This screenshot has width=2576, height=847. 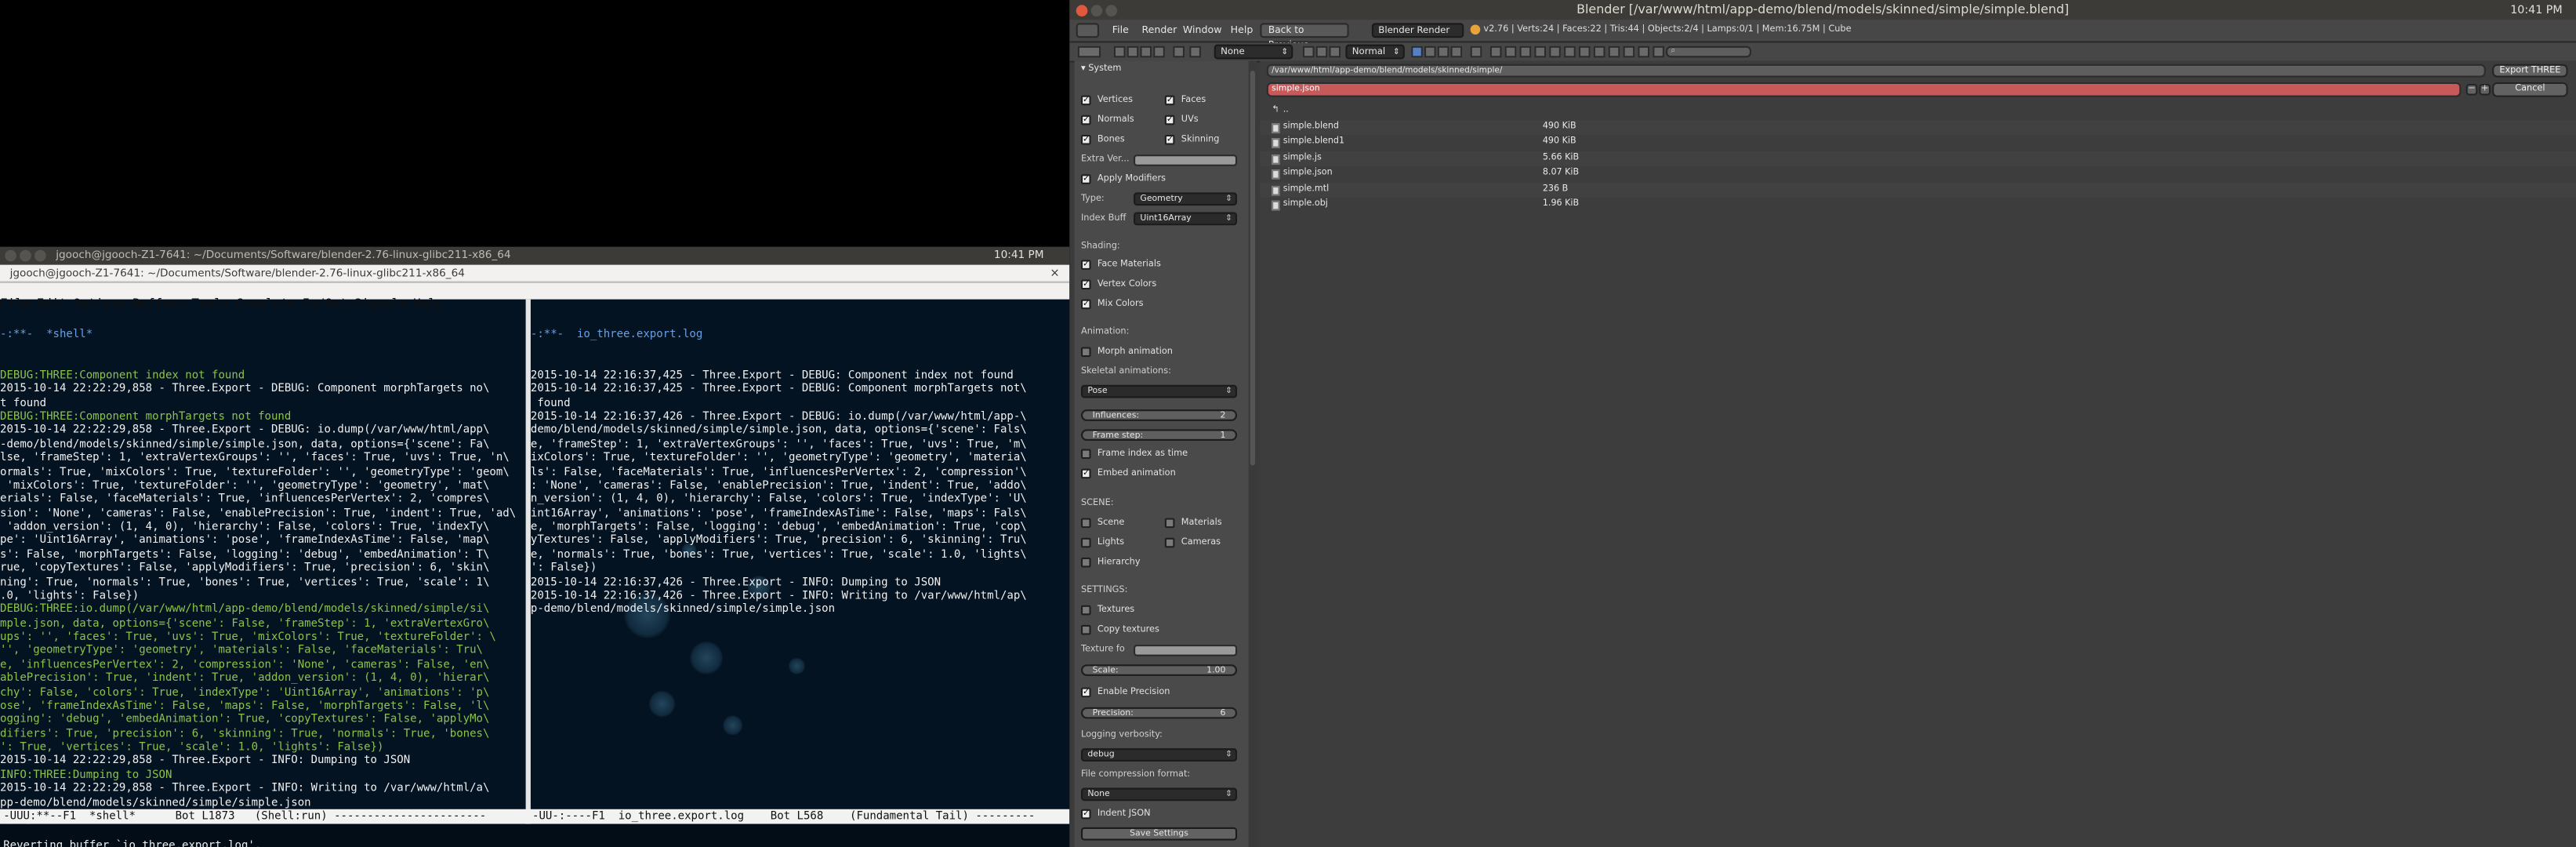 I want to click on frame-index-as-time-checkbox, so click(x=1086, y=454).